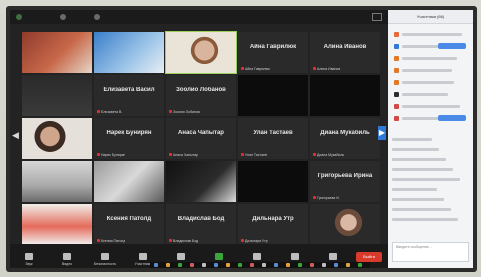  I want to click on toolbar-button-label: Безопасность, so click(105, 264).